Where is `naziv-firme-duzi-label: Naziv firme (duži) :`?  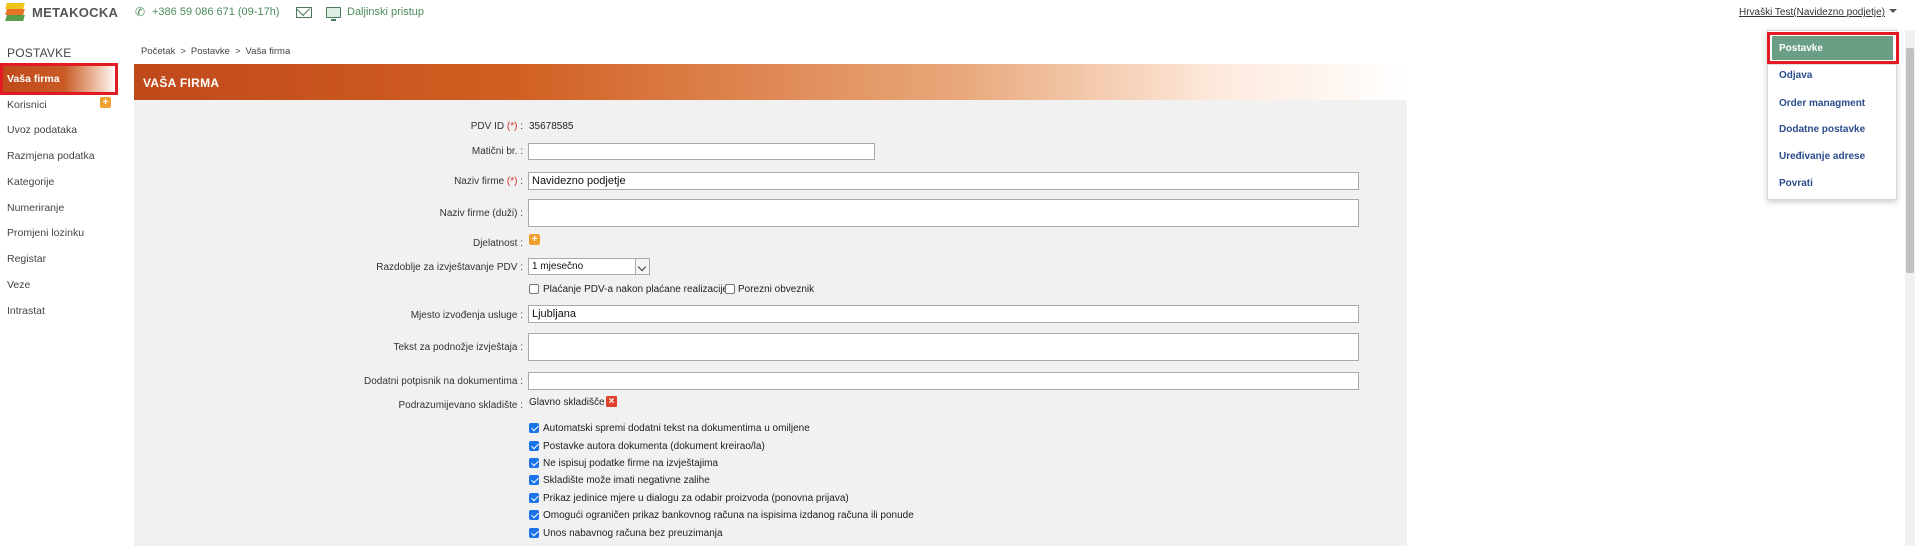 naziv-firme-duzi-label: Naziv firme (duži) : is located at coordinates (481, 213).